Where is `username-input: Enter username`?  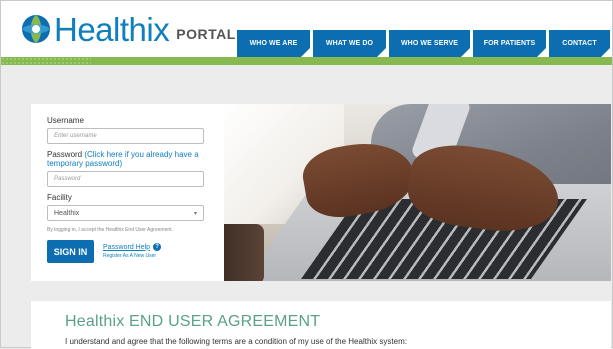 username-input: Enter username is located at coordinates (125, 136).